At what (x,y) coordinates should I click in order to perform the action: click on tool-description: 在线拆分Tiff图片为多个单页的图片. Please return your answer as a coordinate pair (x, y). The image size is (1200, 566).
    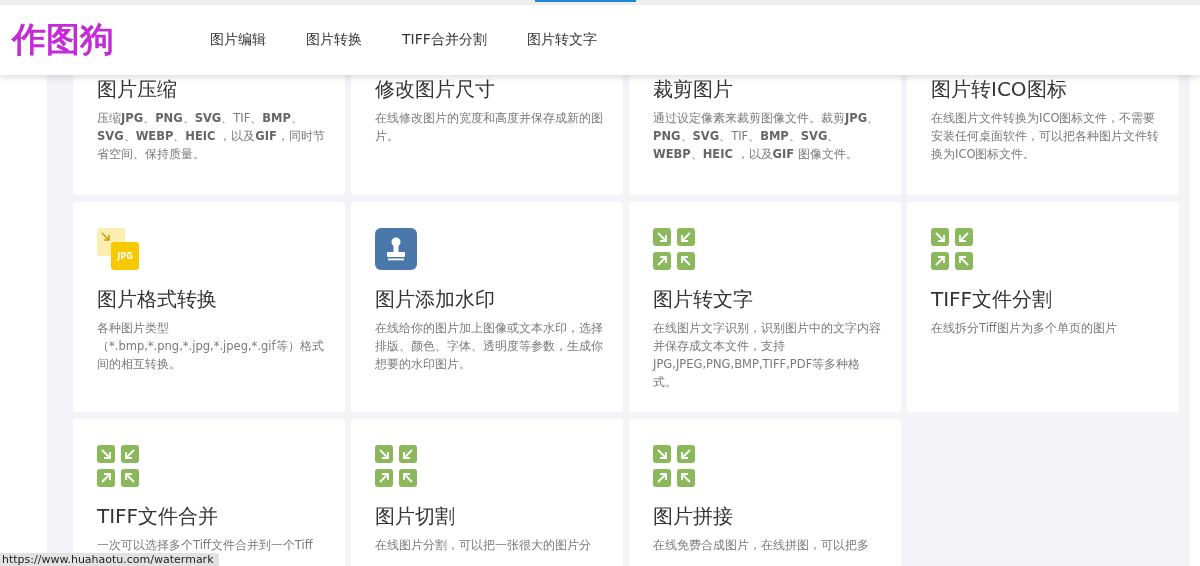
    Looking at the image, I should click on (1024, 328).